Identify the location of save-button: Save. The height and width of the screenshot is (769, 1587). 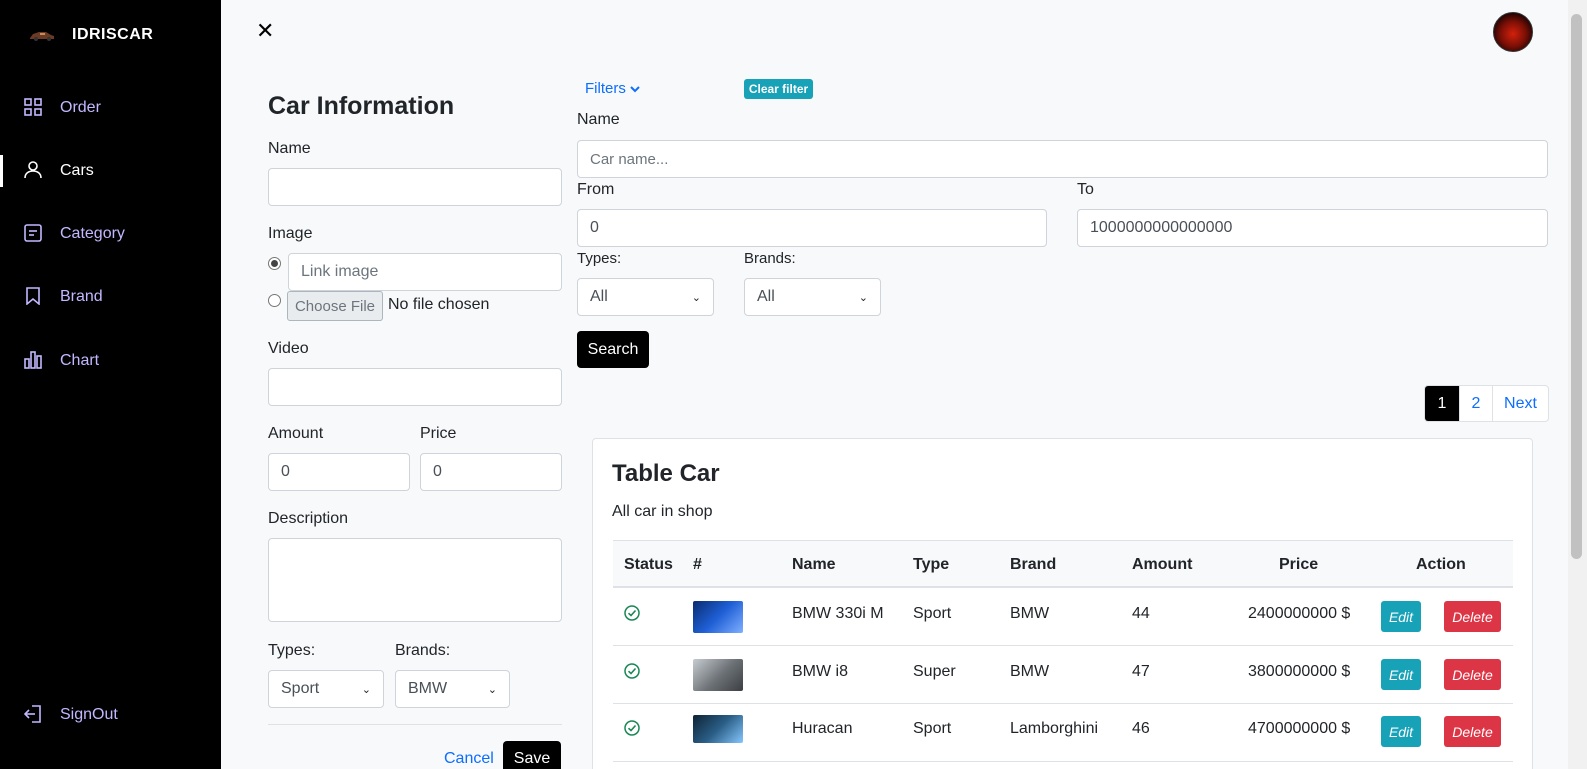
(532, 755).